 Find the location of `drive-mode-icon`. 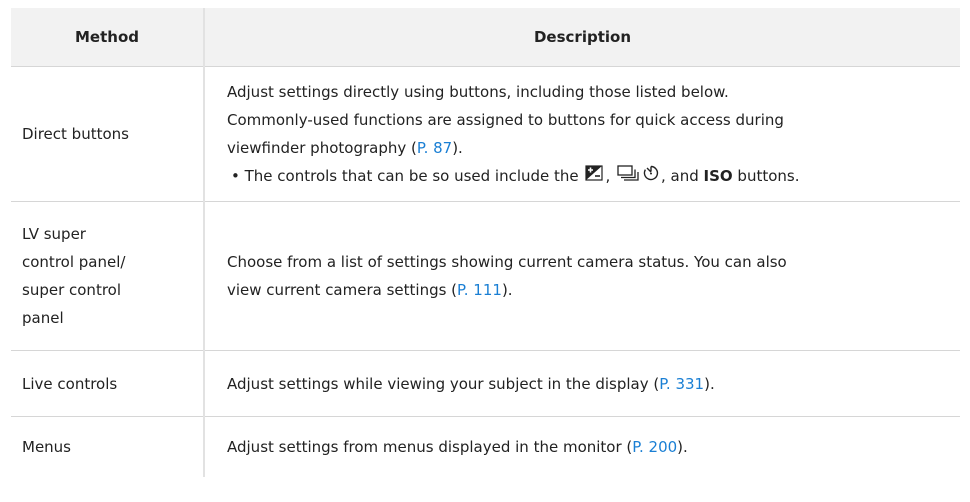

drive-mode-icon is located at coordinates (628, 176).